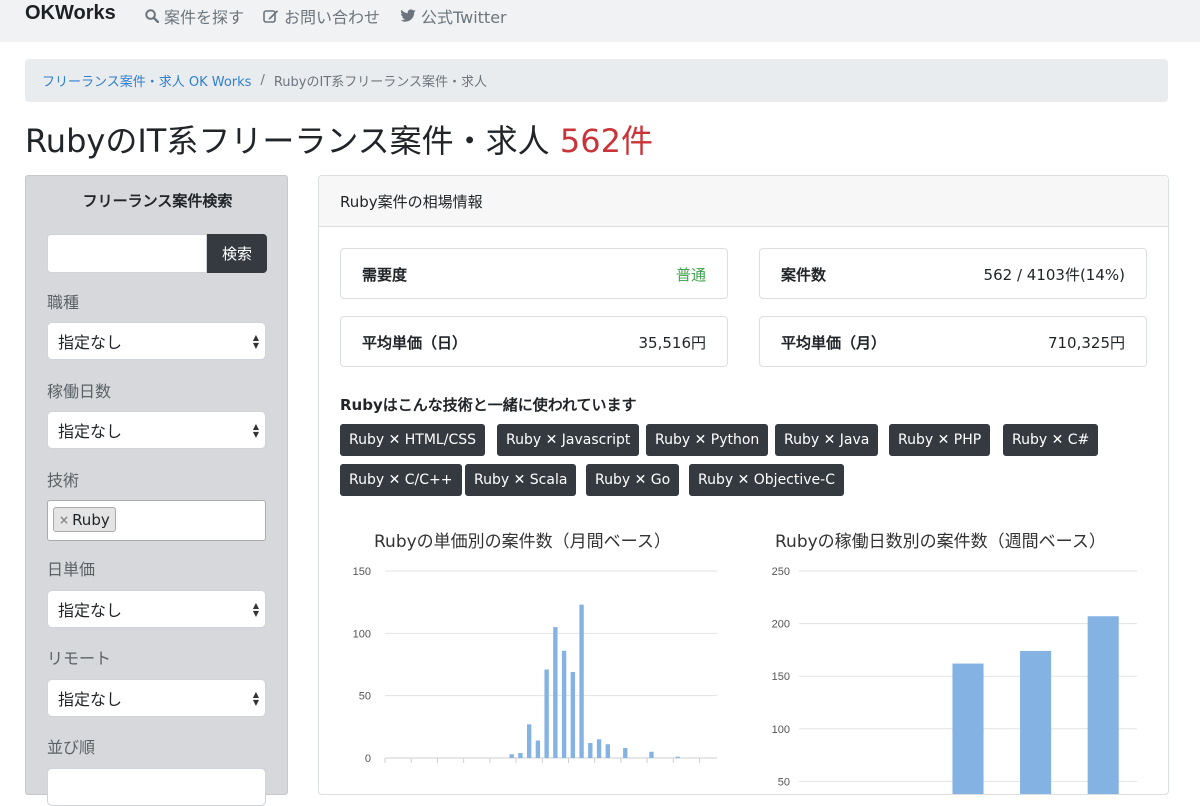 This screenshot has width=1200, height=806. I want to click on nav-link-twitter: 公式Twitter, so click(453, 16).